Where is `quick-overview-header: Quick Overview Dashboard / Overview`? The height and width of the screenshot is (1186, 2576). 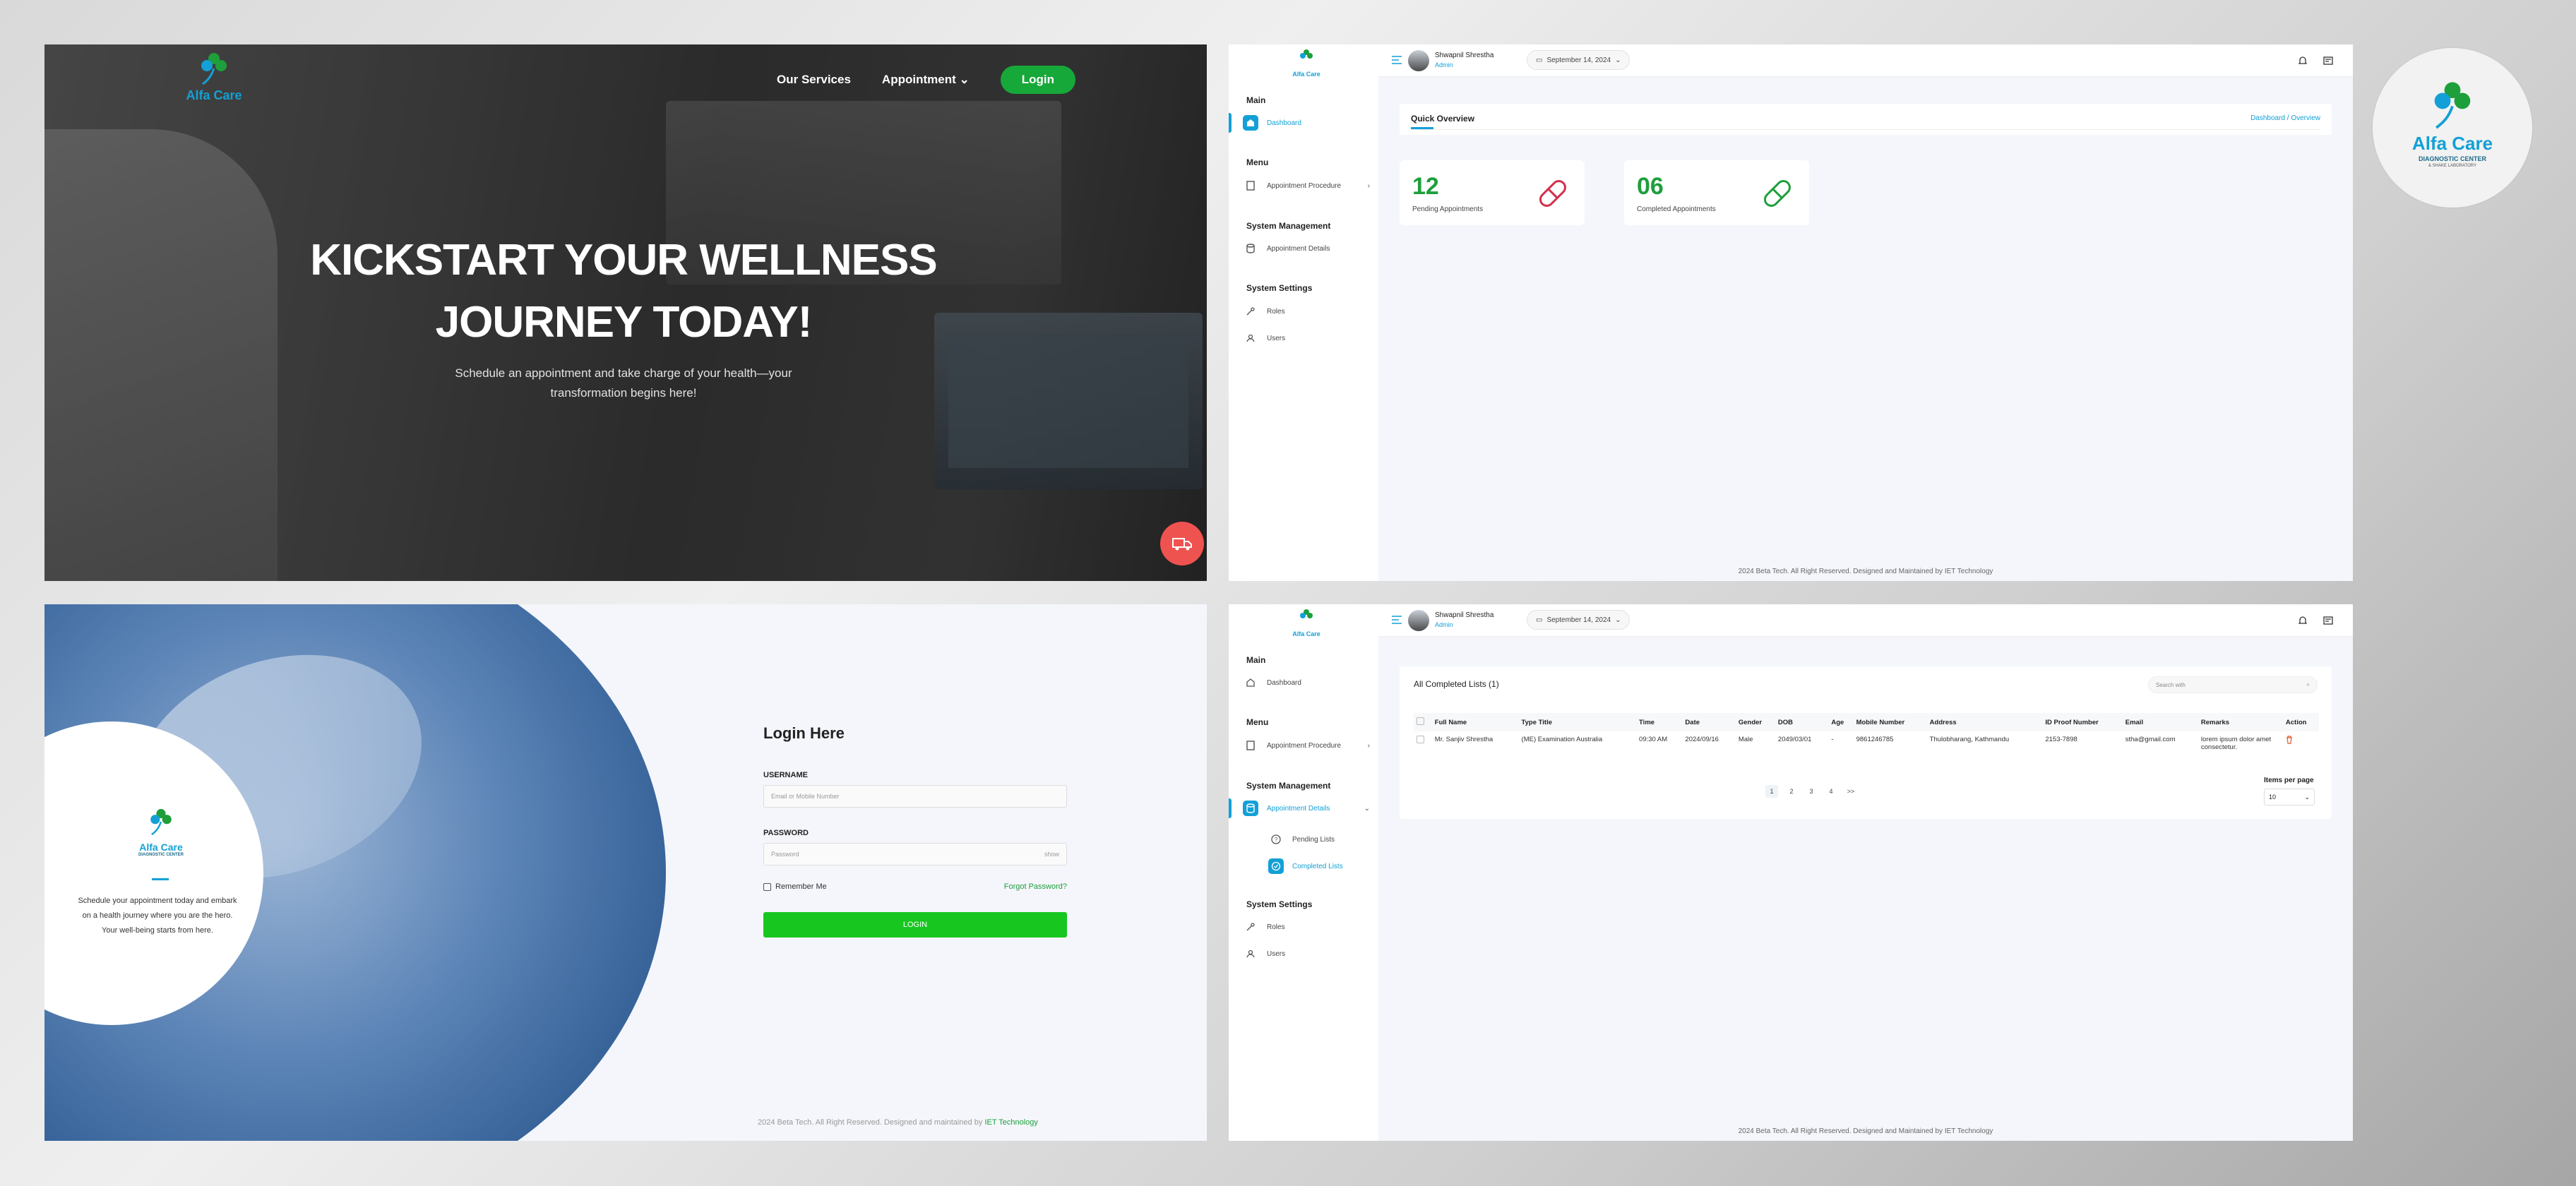
quick-overview-header: Quick Overview Dashboard / Overview is located at coordinates (1866, 120).